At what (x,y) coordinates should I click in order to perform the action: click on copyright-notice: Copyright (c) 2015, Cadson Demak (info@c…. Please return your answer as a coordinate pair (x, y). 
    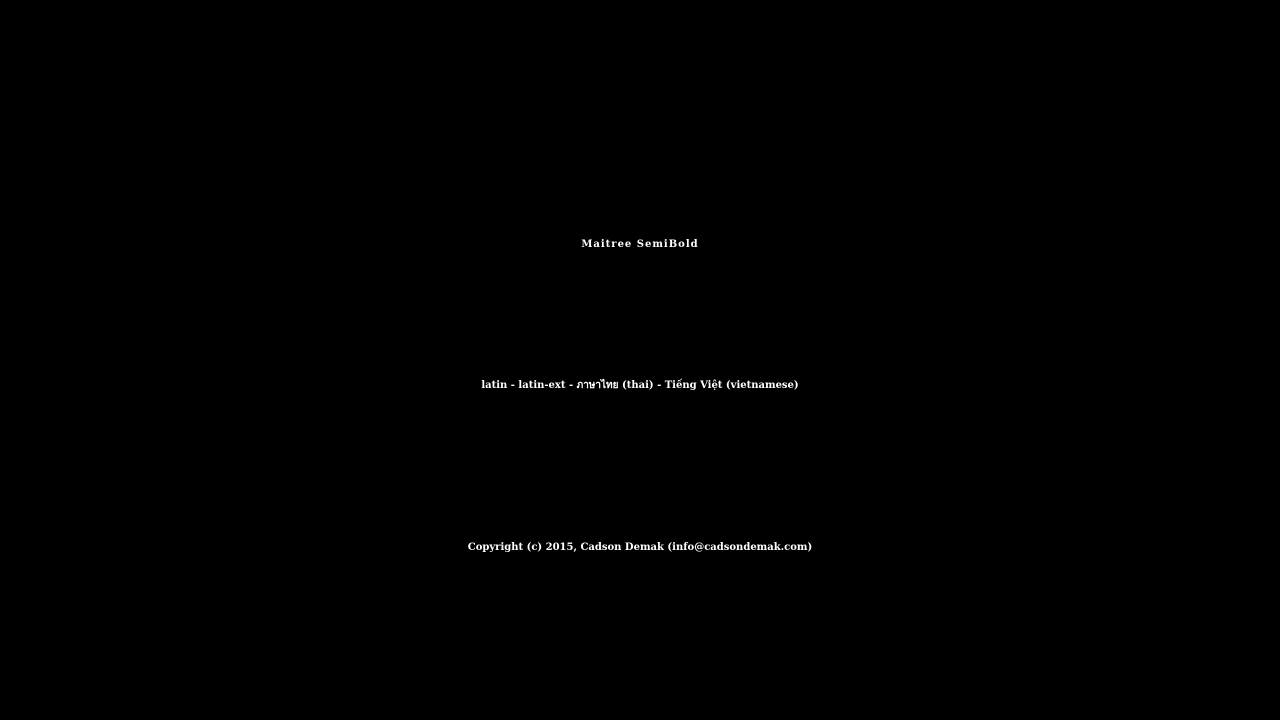
    Looking at the image, I should click on (640, 547).